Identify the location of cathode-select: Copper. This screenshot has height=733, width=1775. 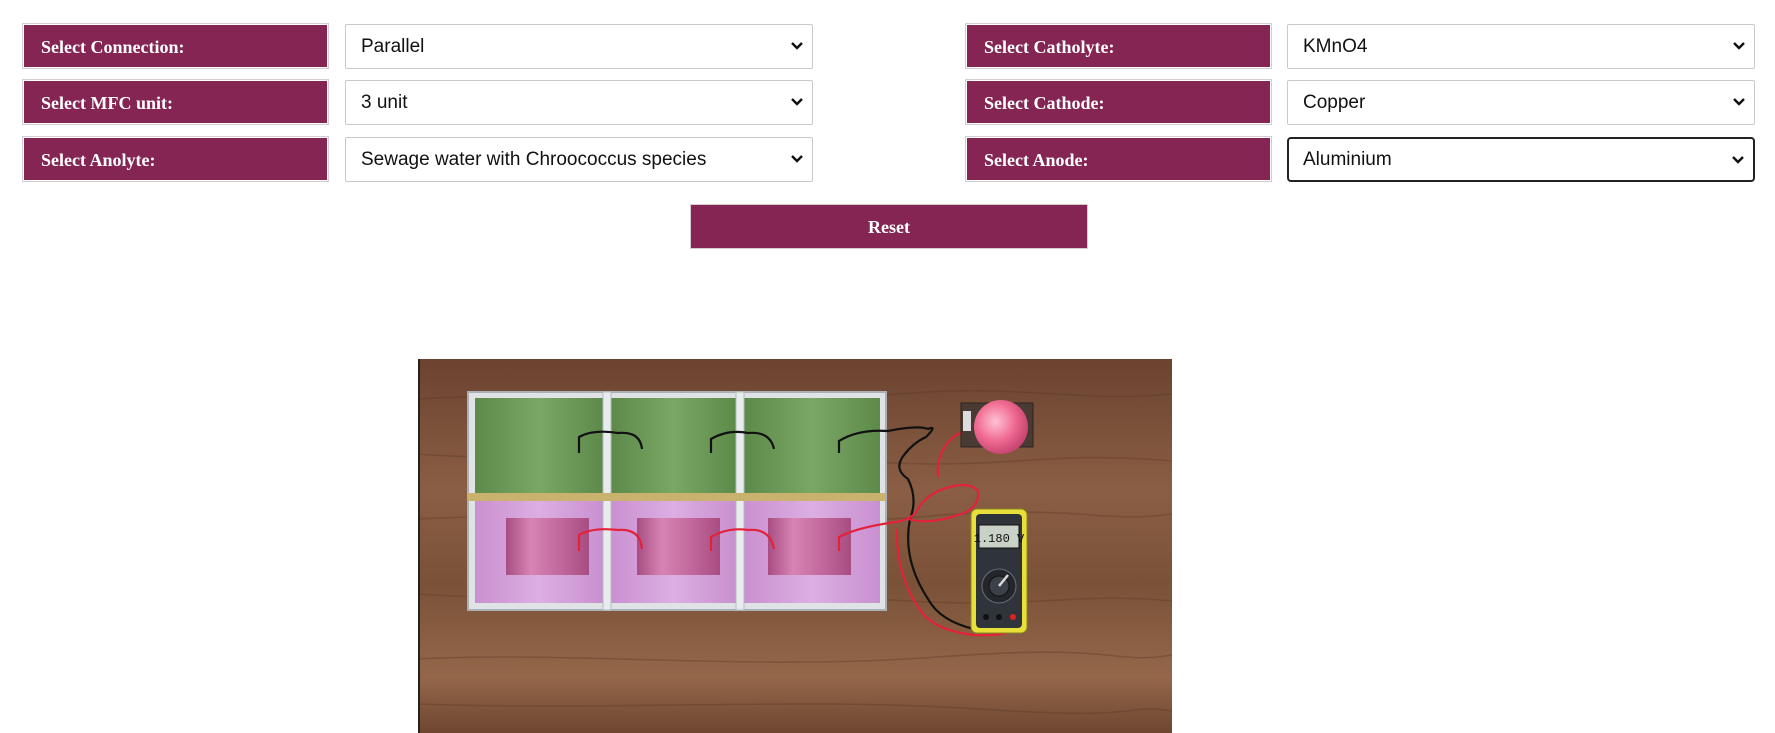
(1521, 102).